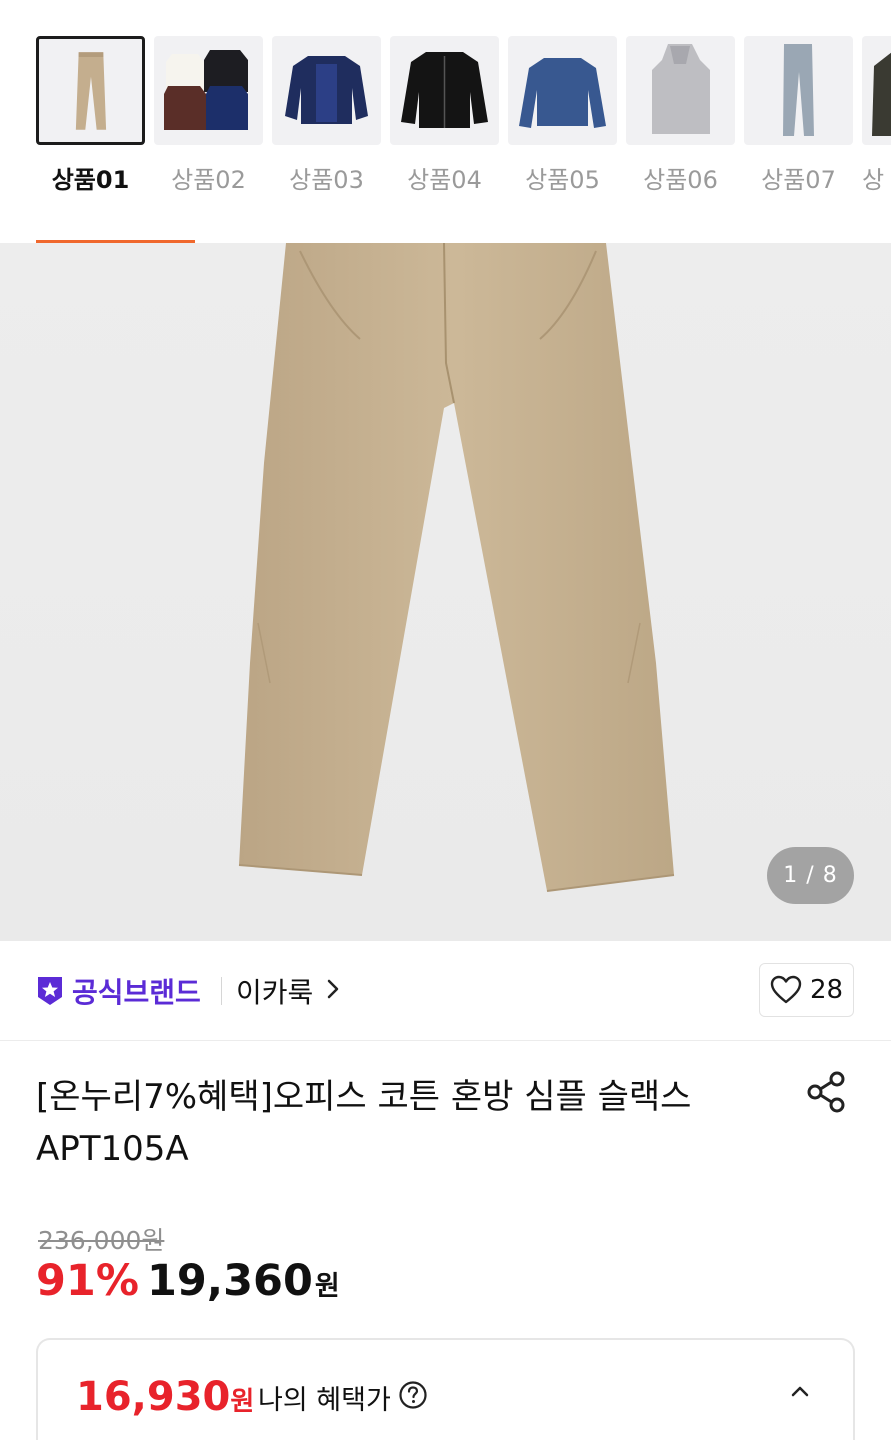 This screenshot has height=1440, width=891. I want to click on sale-price: 19,360, so click(229, 1281).